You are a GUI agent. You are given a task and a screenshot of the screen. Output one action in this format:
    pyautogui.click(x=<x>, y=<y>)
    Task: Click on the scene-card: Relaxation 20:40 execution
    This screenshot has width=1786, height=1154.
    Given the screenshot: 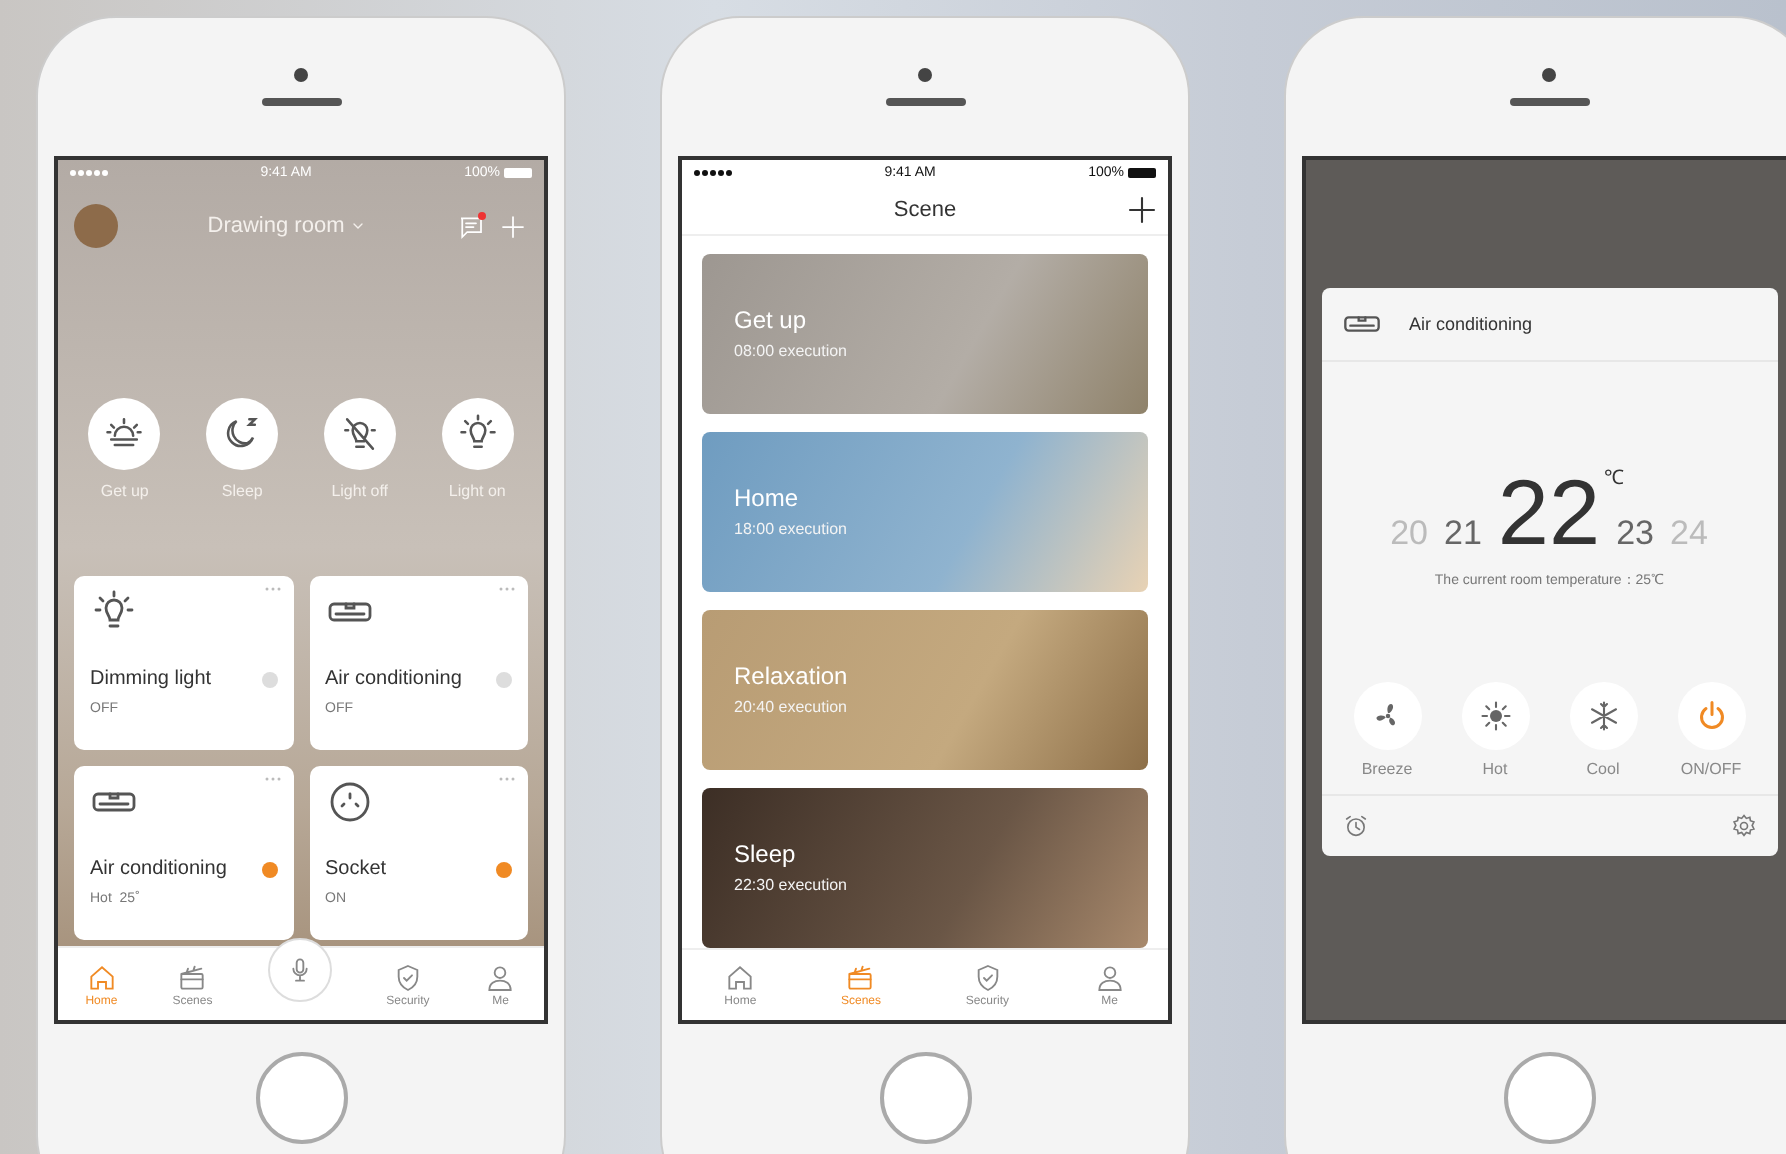 What is the action you would take?
    pyautogui.click(x=925, y=689)
    